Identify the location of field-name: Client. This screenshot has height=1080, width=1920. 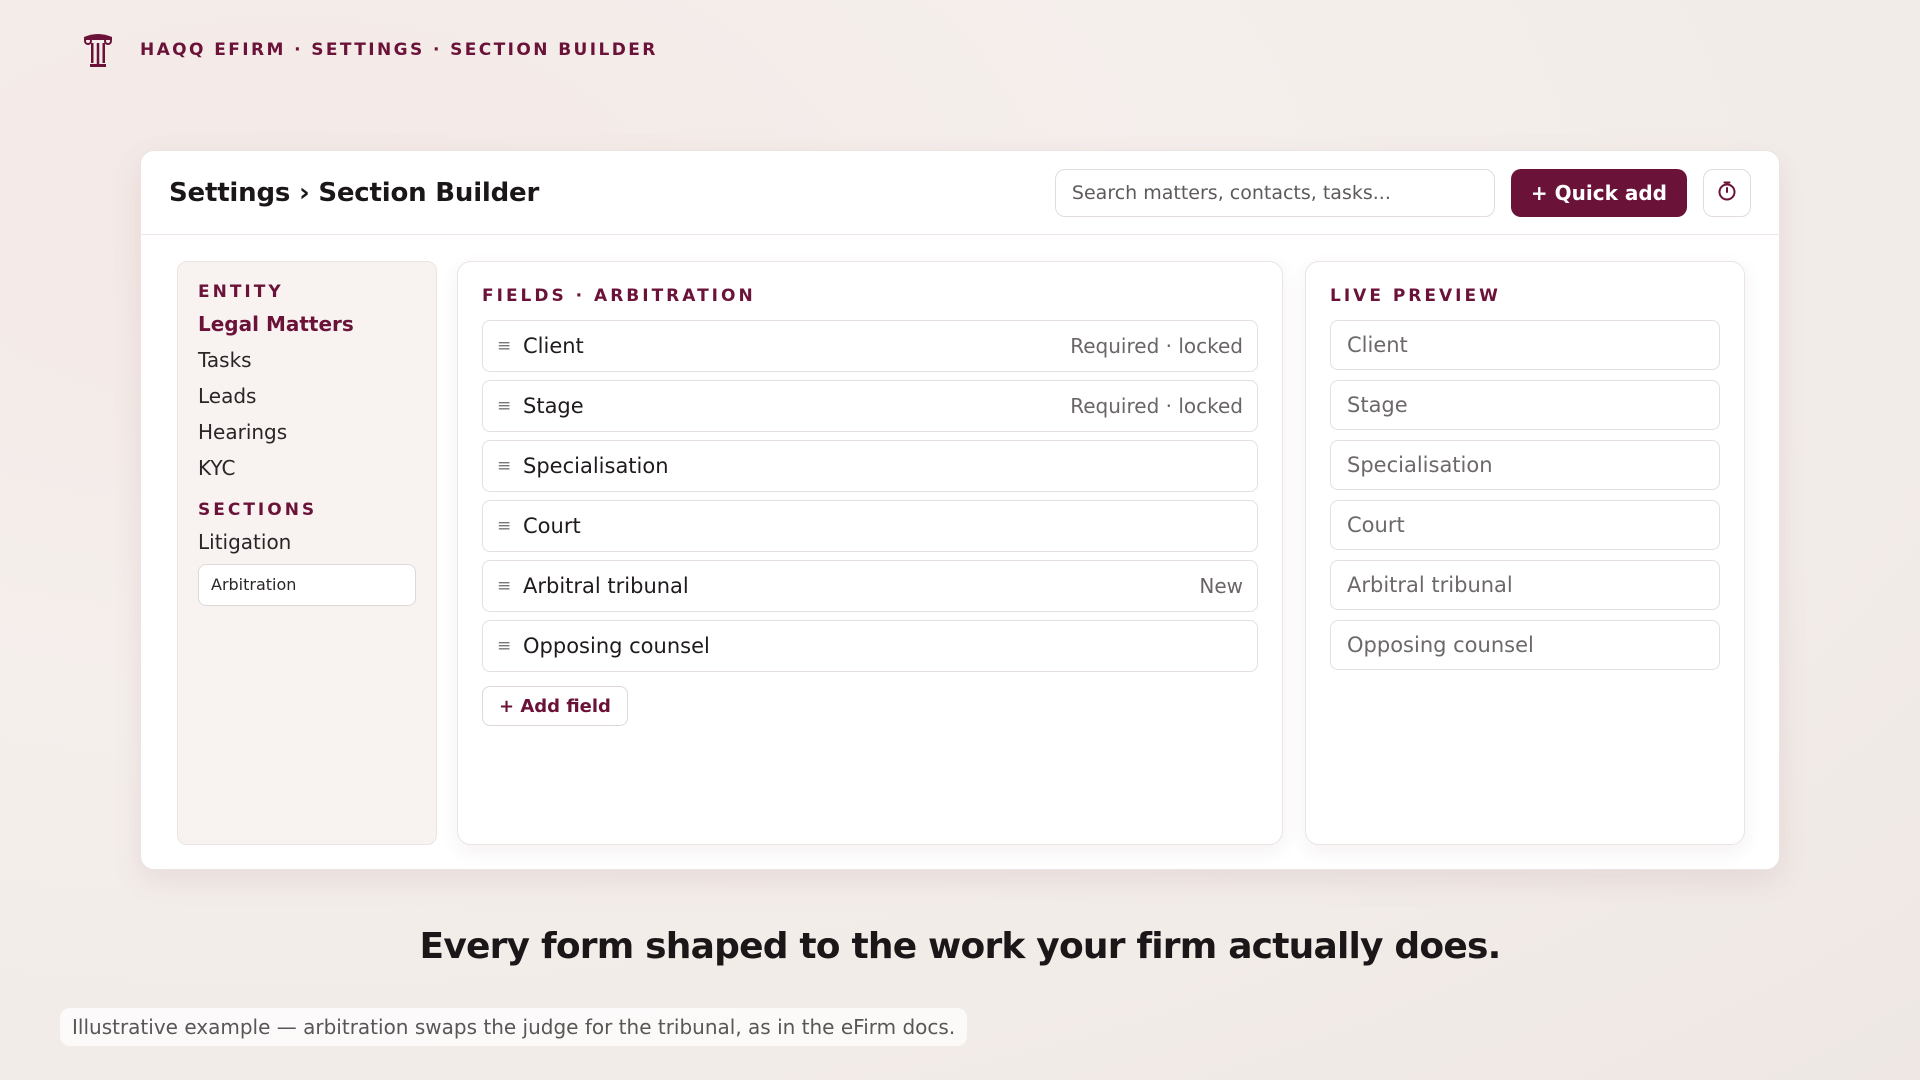
(553, 346).